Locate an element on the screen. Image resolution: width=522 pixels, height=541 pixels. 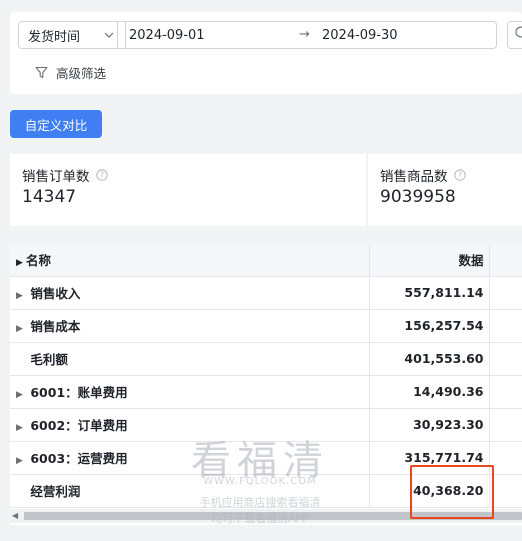
chevron-down-icon is located at coordinates (109, 35).